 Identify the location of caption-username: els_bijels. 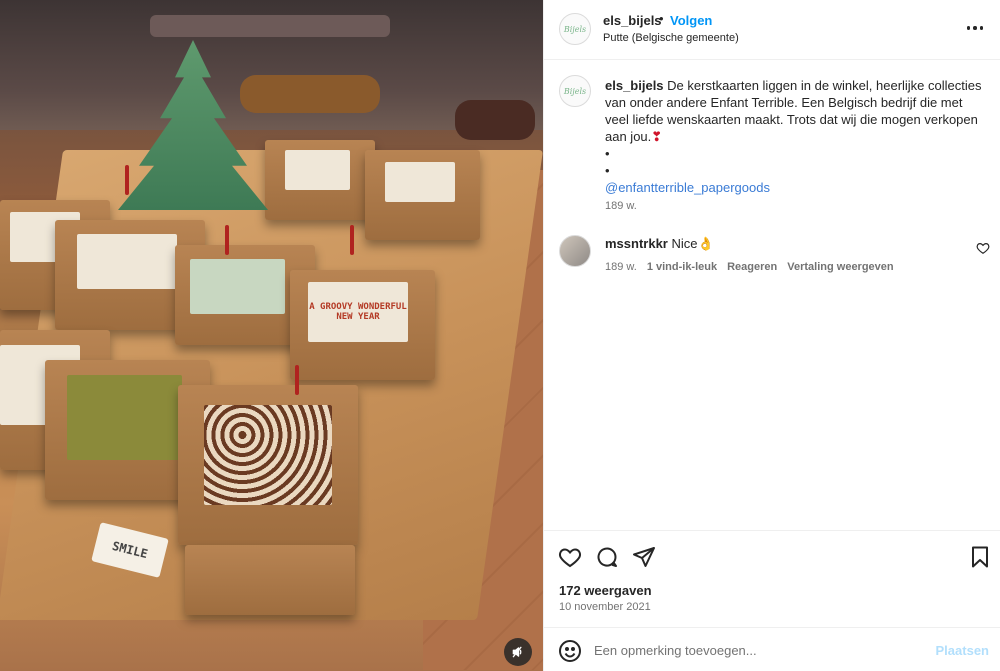
(634, 85).